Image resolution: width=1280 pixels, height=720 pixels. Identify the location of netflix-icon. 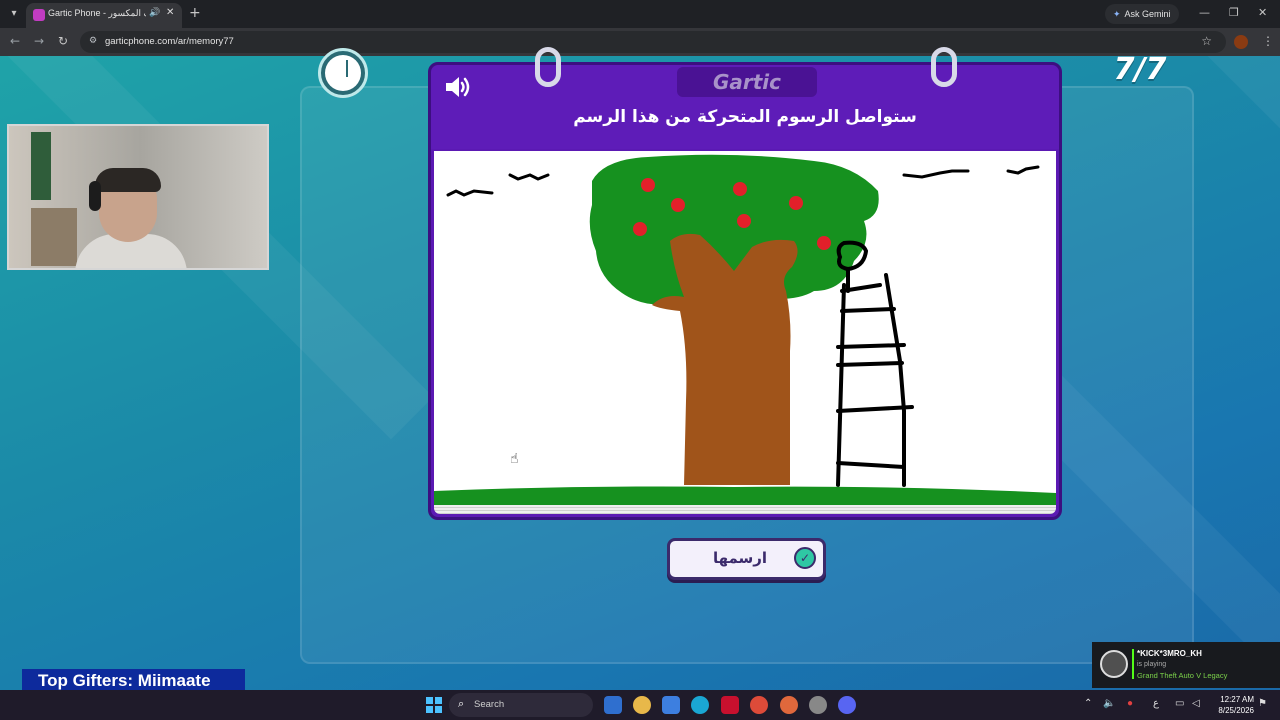
(730, 705).